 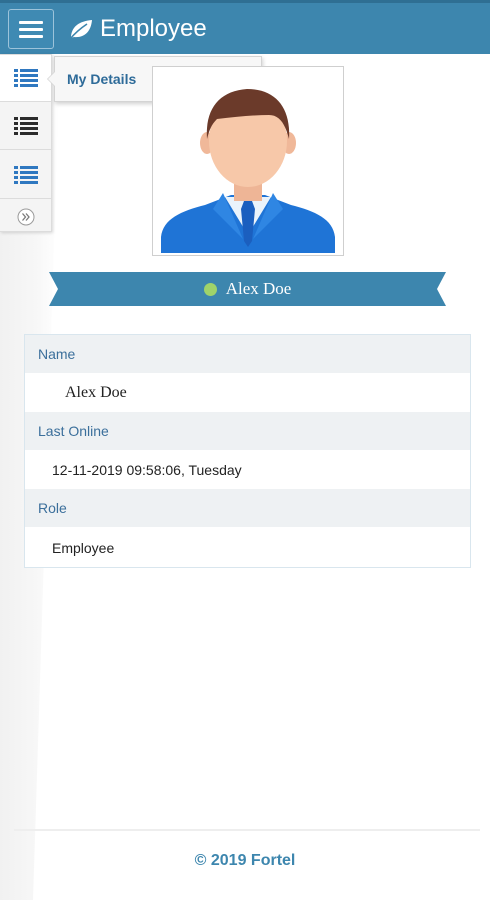 What do you see at coordinates (247, 469) in the screenshot?
I see `details-value-last-online: 12-11-2019 09:58:06, Tuesday` at bounding box center [247, 469].